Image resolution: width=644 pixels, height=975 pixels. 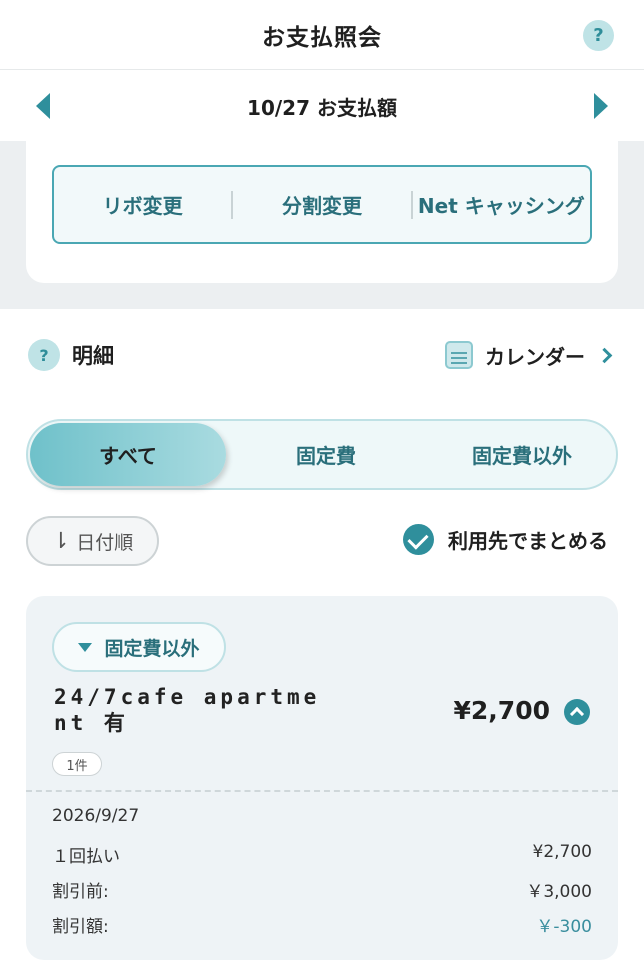 What do you see at coordinates (528, 541) in the screenshot?
I see `merge-label: 利用先でまとめる` at bounding box center [528, 541].